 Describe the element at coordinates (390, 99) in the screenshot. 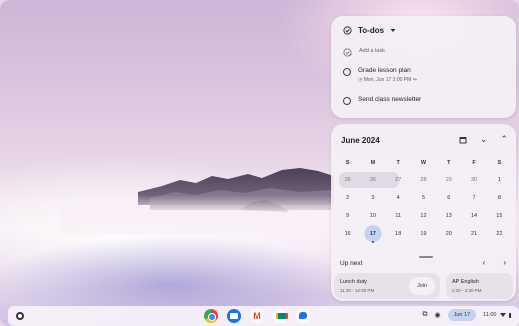

I see `task-label: Send class newsletter` at that location.